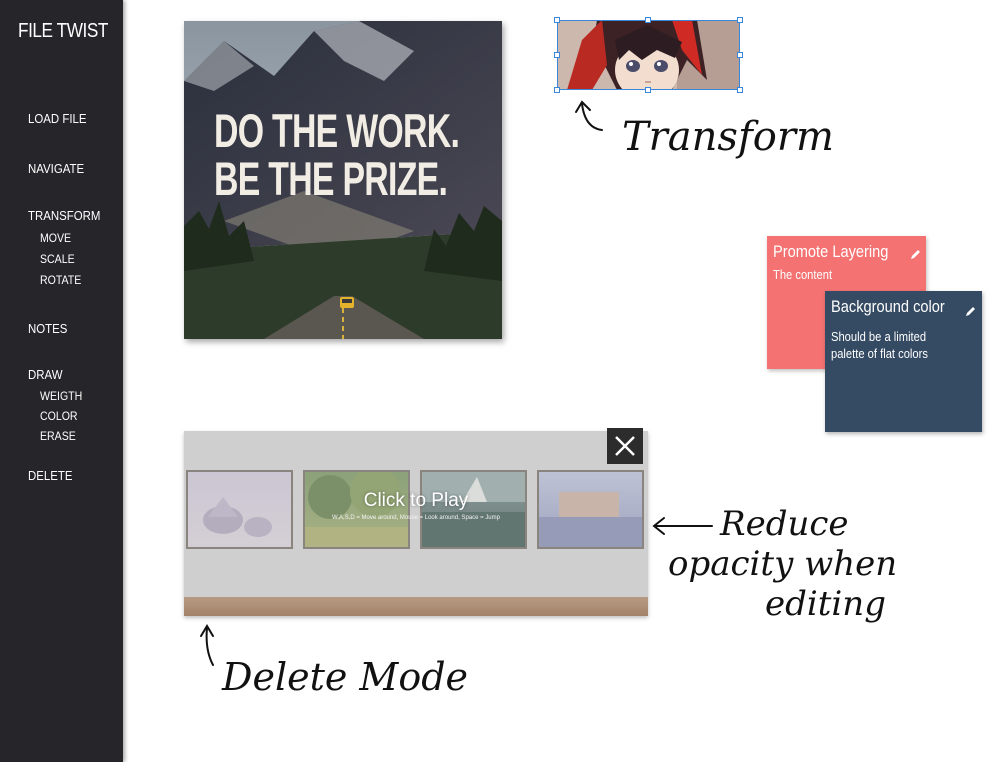 This screenshot has width=1006, height=762. What do you see at coordinates (47, 328) in the screenshot?
I see `menu-notes: NOTES` at bounding box center [47, 328].